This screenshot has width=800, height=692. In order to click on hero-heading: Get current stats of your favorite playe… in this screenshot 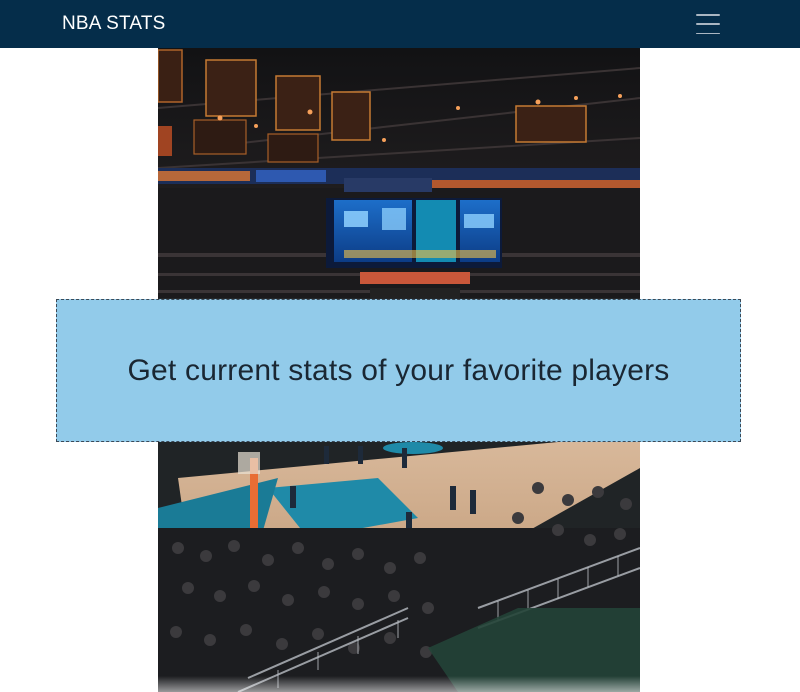, I will do `click(398, 370)`.